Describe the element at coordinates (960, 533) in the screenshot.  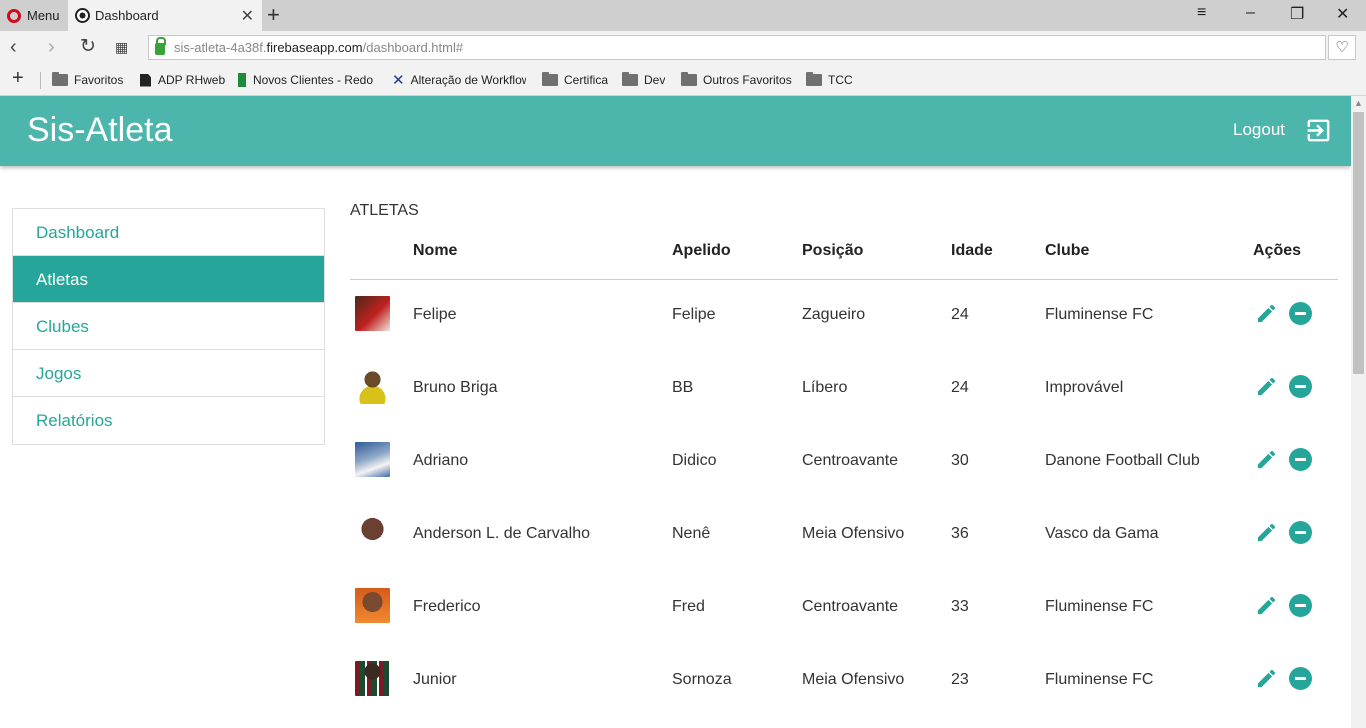
I see `cell-idade: 36` at that location.